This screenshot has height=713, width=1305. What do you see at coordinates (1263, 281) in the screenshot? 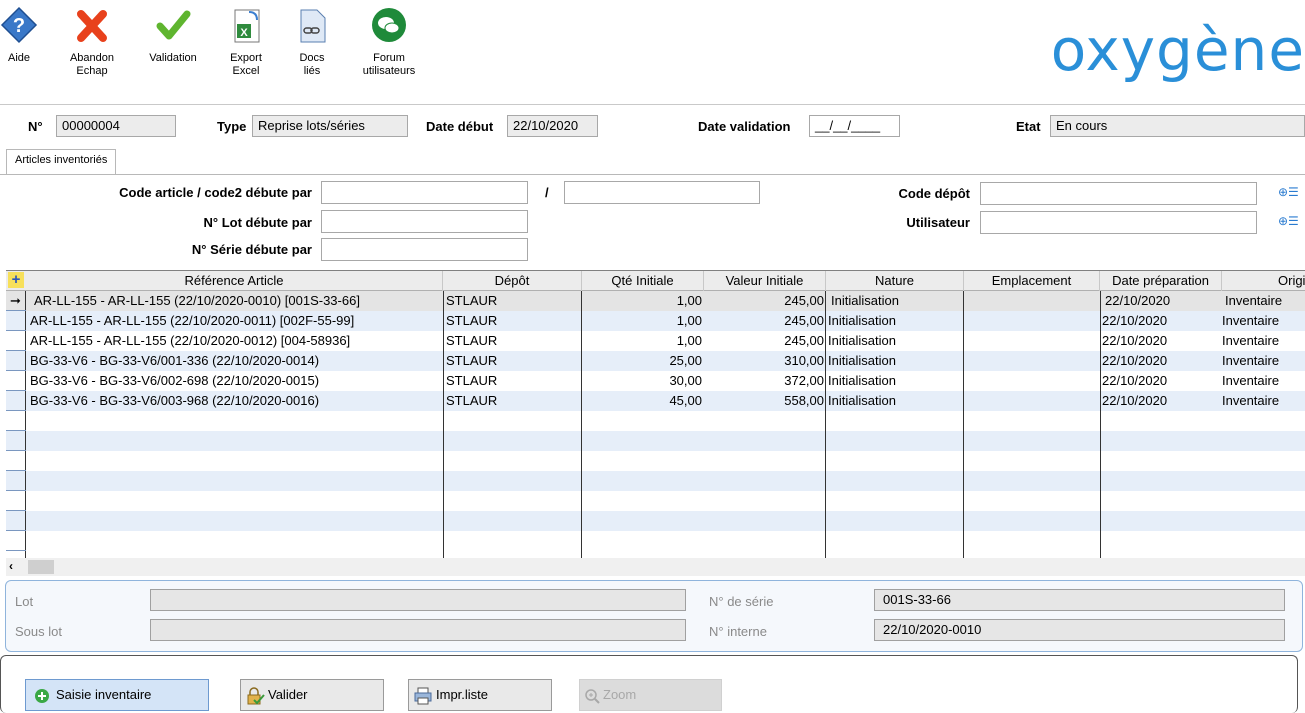
I see `col-origine: Origine` at bounding box center [1263, 281].